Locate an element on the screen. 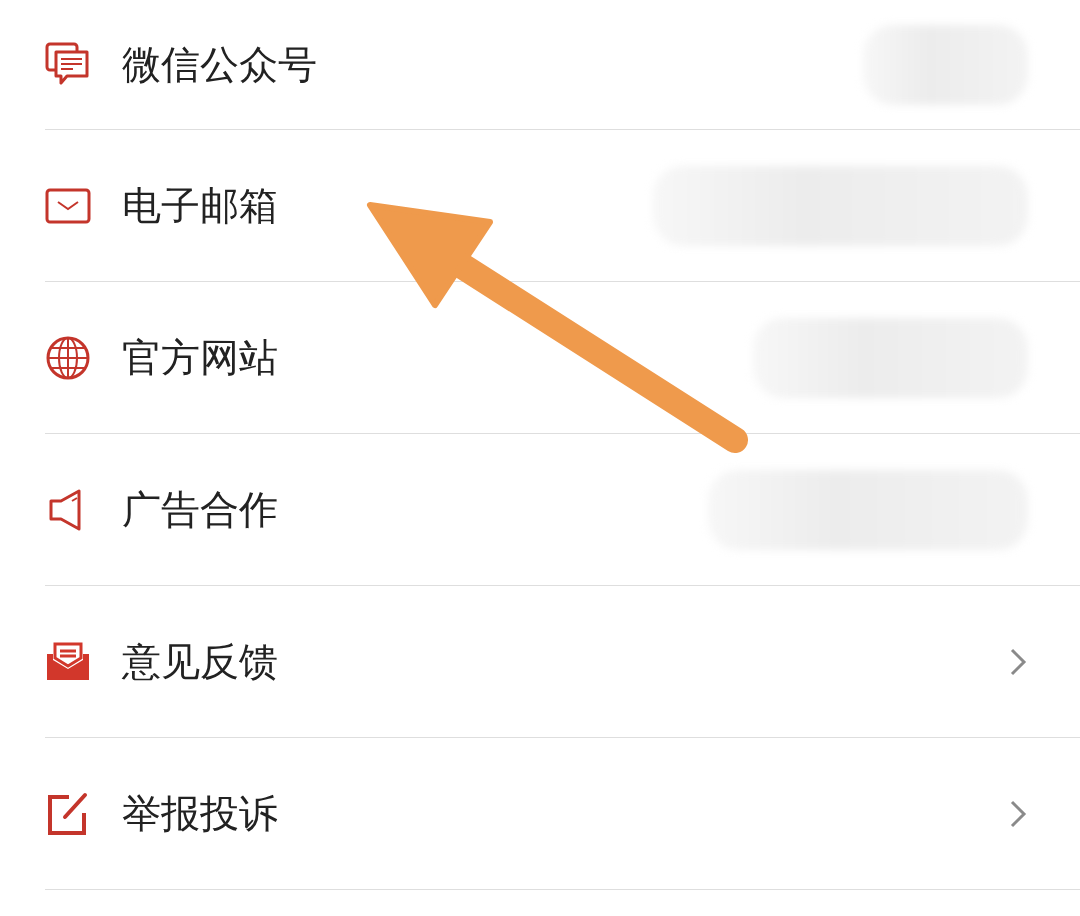 This screenshot has height=916, width=1080. menu-item-label: 微信公众号 is located at coordinates (219, 64).